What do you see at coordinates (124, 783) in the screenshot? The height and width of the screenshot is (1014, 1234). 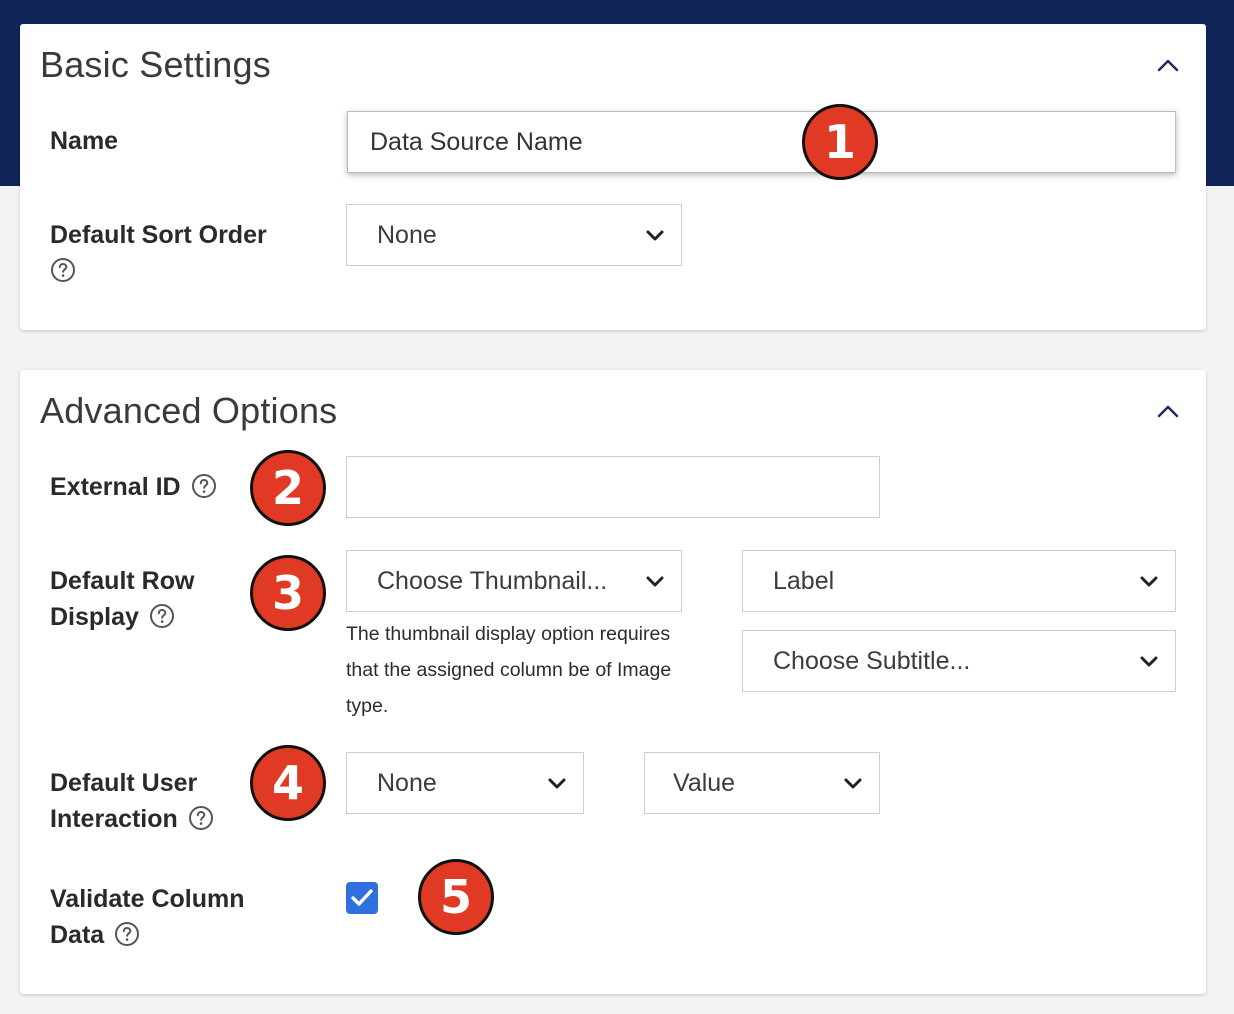 I see `default-user-interaction-label-line1: Default User` at bounding box center [124, 783].